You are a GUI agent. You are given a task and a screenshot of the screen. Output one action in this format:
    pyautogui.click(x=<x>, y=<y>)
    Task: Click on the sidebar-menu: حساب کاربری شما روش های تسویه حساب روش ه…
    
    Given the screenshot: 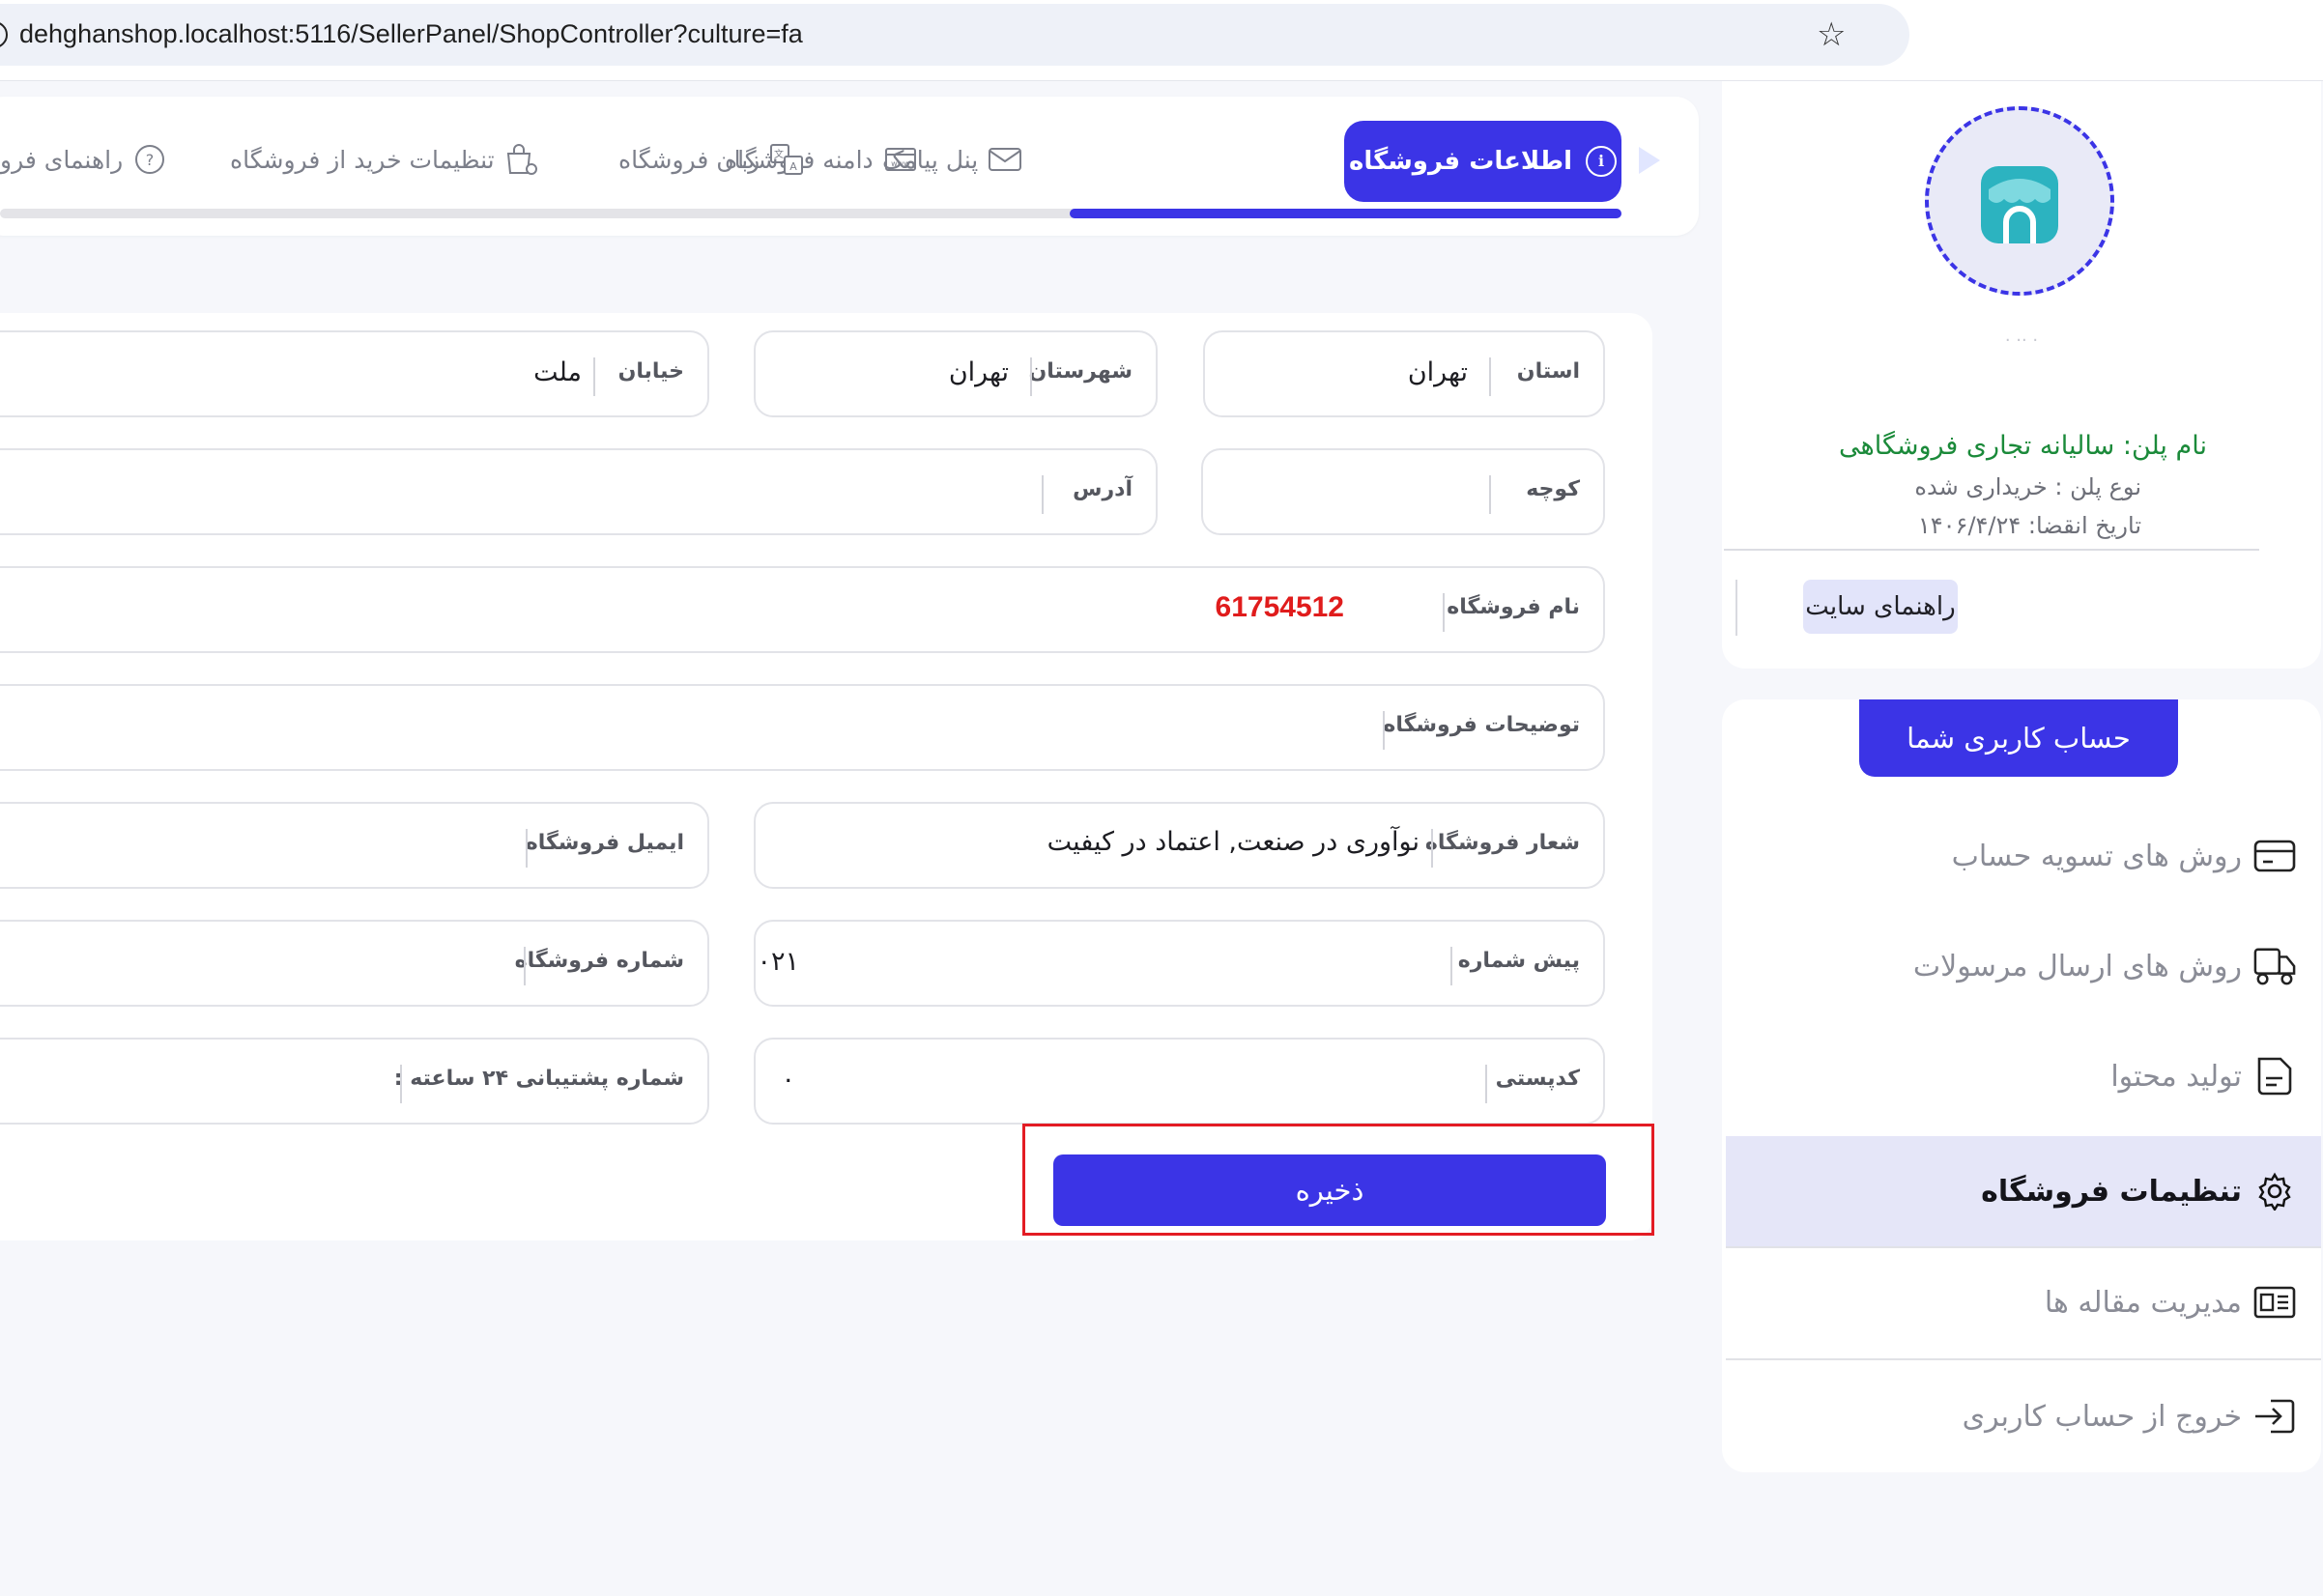 What is the action you would take?
    pyautogui.click(x=2021, y=1085)
    